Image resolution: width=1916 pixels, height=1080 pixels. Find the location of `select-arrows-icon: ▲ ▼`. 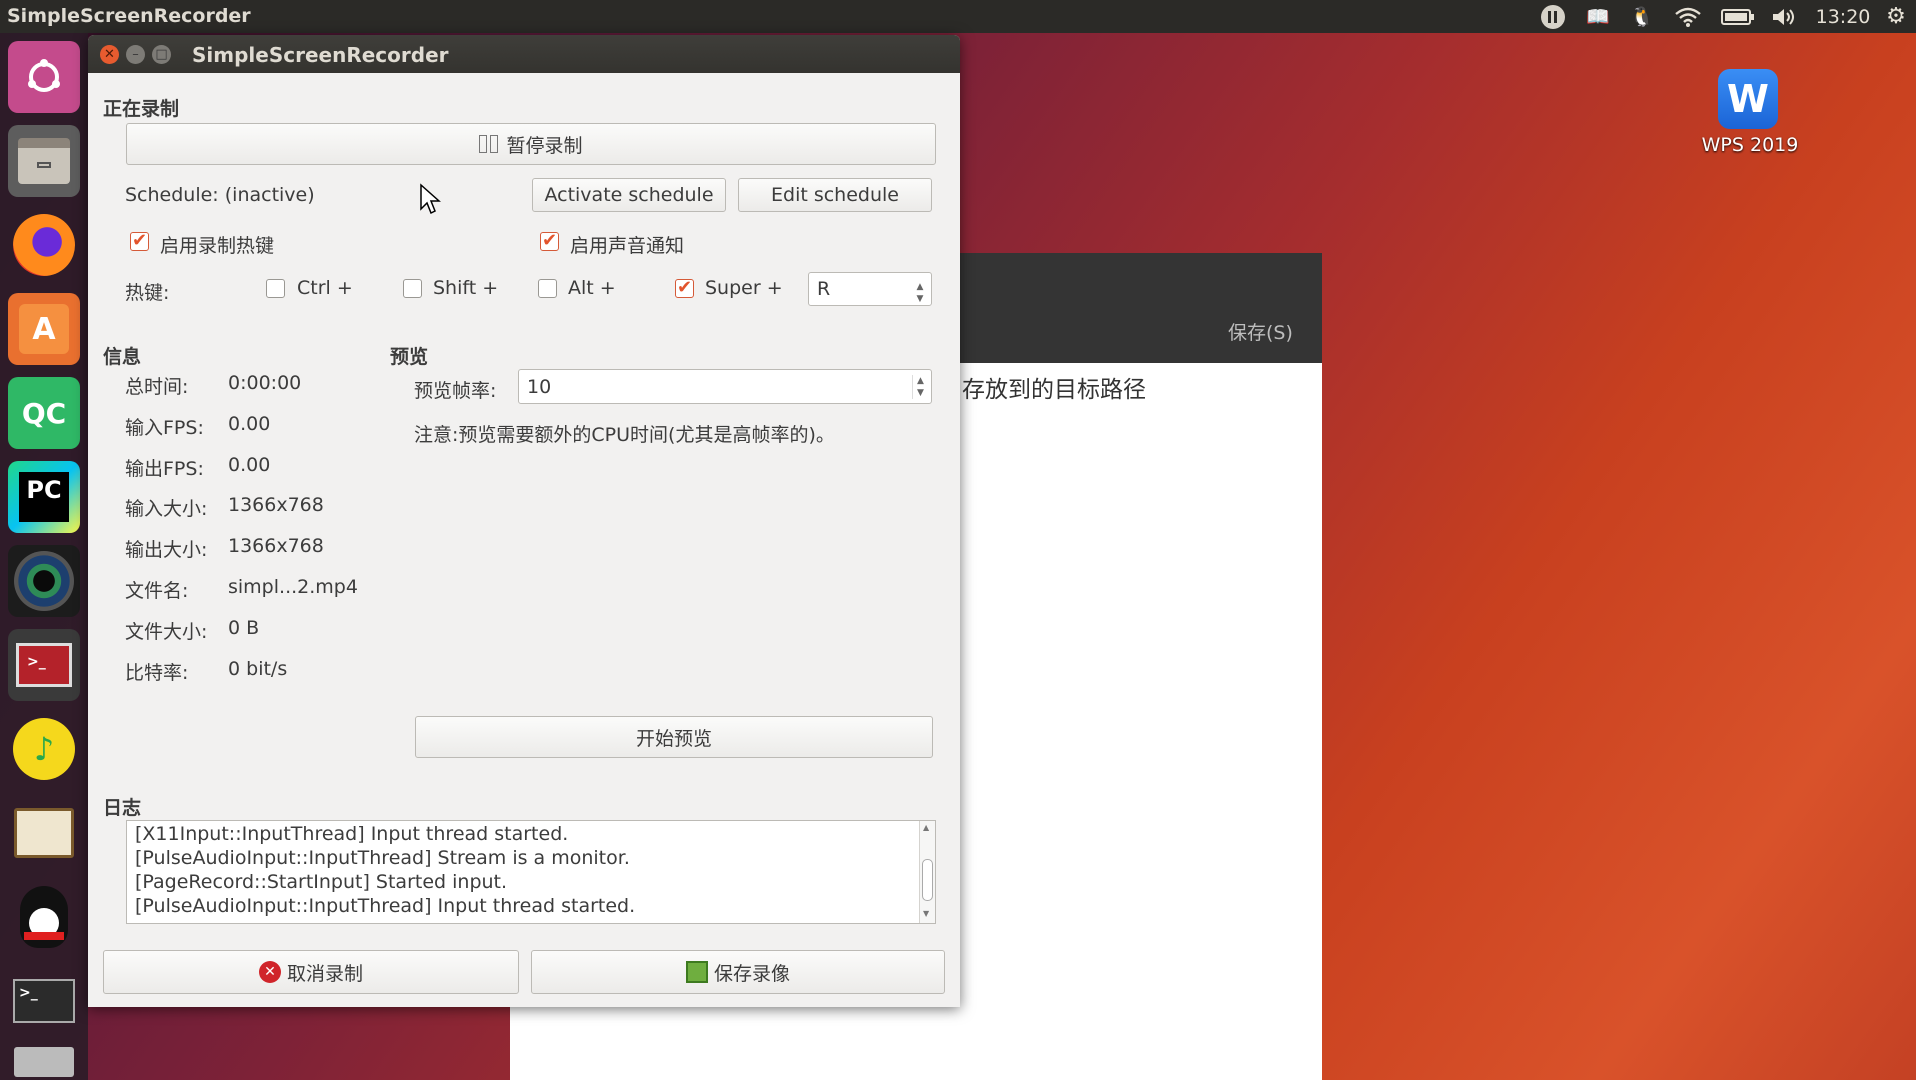

select-arrows-icon: ▲ ▼ is located at coordinates (920, 293).